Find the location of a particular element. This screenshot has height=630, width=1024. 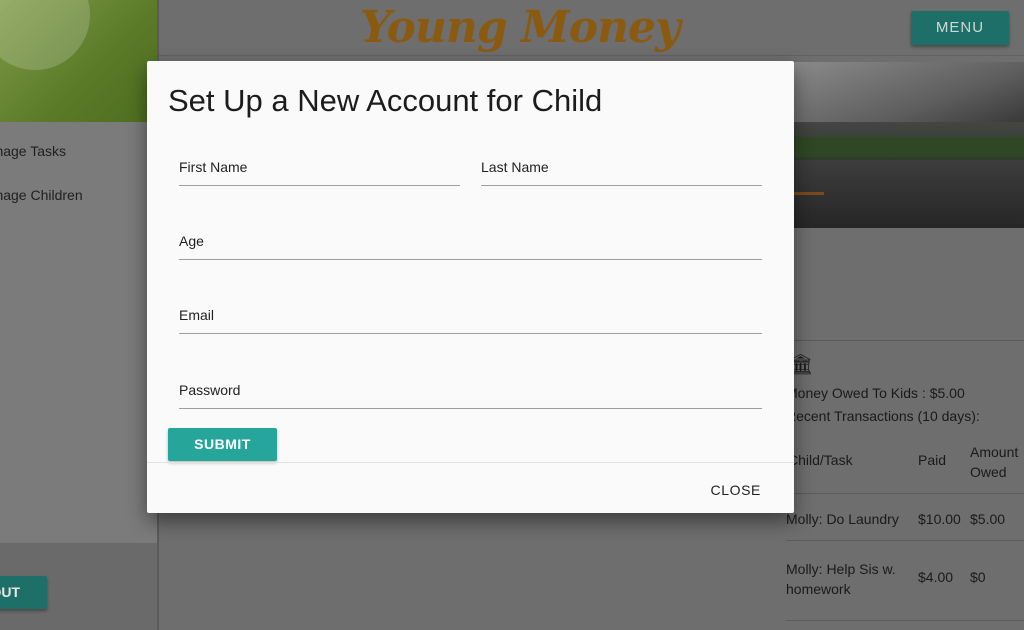

email-input is located at coordinates (470, 315).